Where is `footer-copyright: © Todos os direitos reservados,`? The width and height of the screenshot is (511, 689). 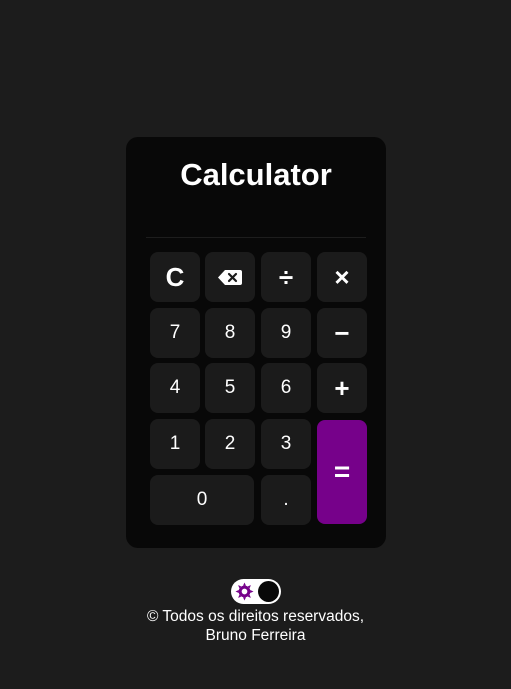 footer-copyright: © Todos os direitos reservados, is located at coordinates (255, 616).